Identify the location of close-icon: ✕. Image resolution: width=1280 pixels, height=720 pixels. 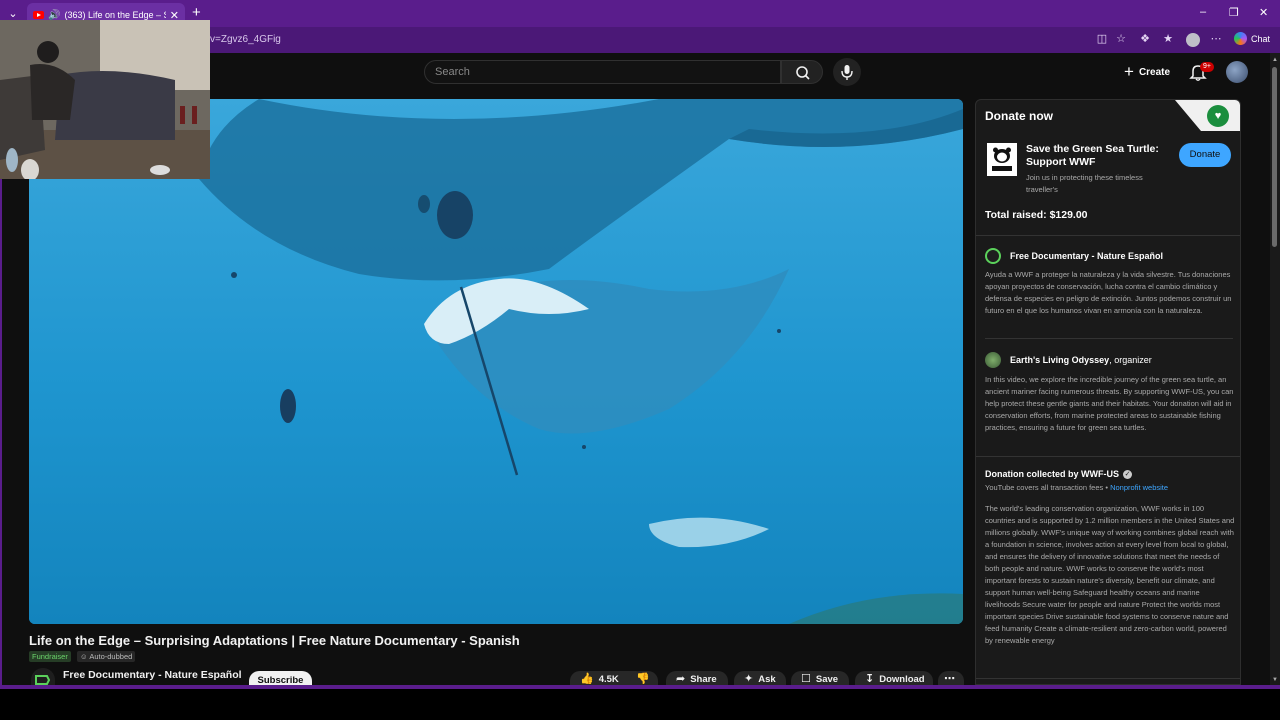
(1263, 12).